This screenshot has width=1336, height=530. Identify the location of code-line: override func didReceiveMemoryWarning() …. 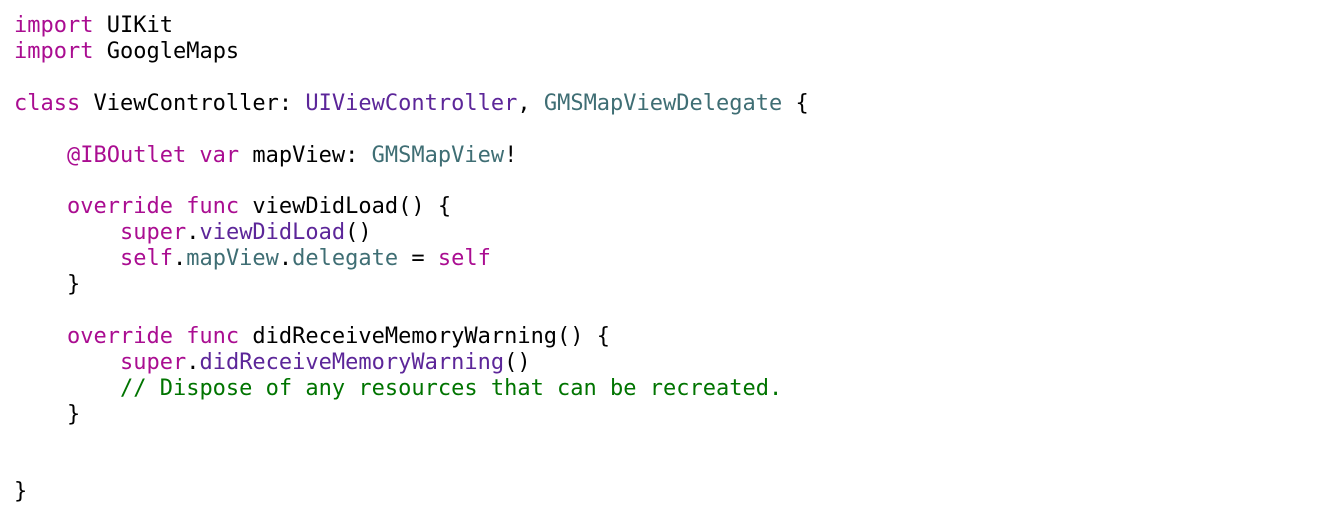
(312, 337).